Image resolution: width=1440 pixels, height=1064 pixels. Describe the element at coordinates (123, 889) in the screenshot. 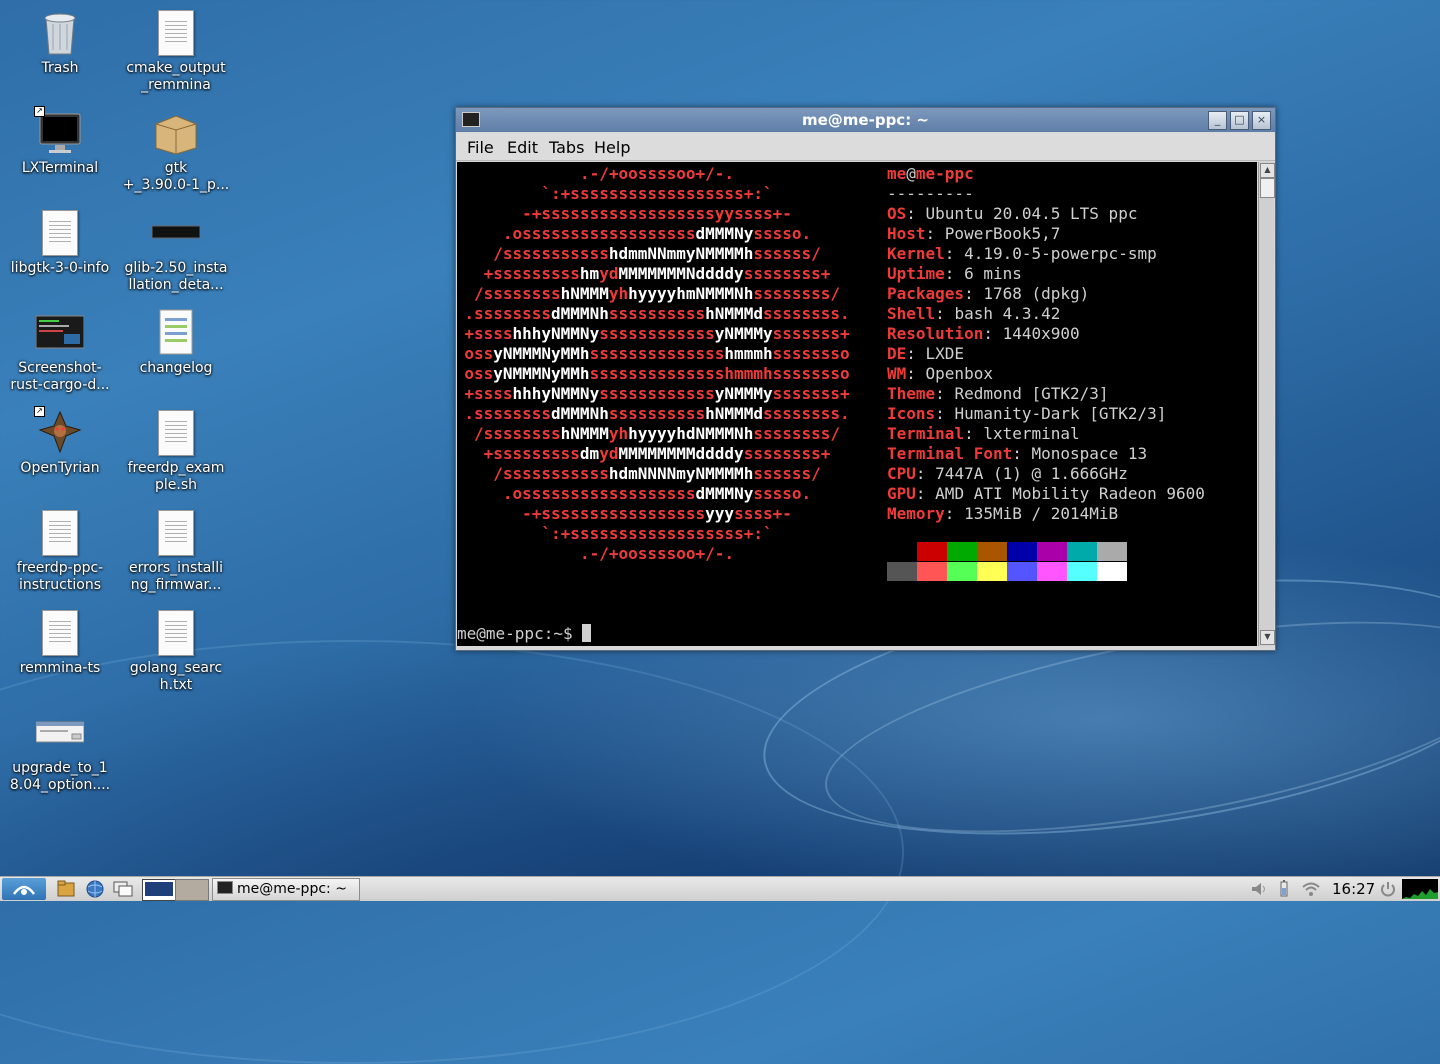

I see `show-desktop-icon` at that location.